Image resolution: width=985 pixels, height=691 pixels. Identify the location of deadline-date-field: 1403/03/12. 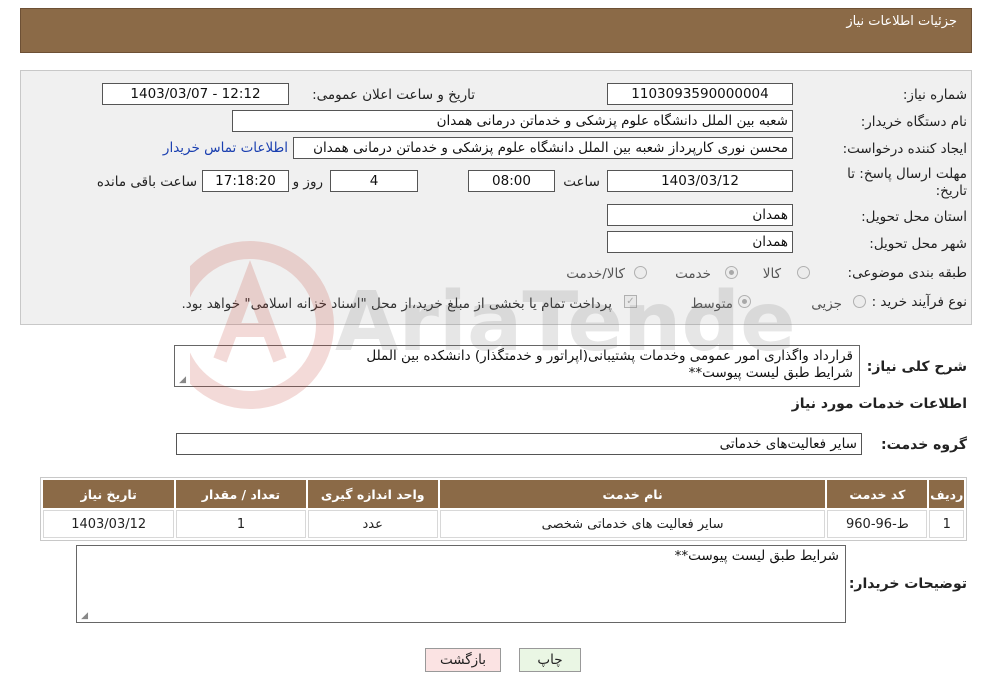
(700, 181).